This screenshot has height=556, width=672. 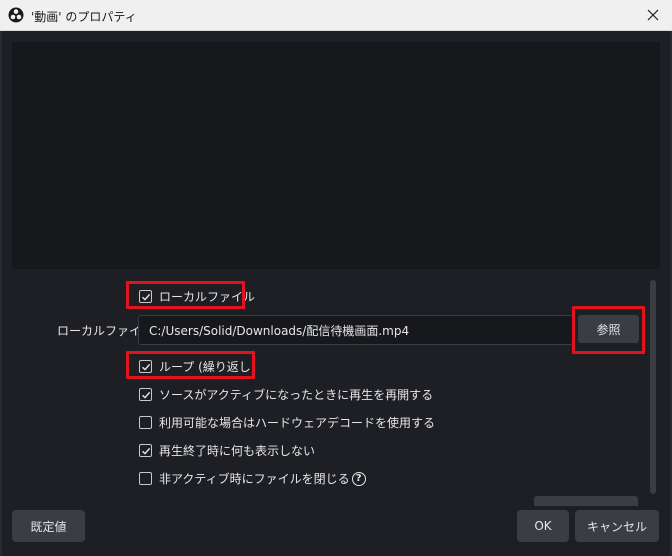 I want to click on window-title: '動画' のプロパティ, so click(x=84, y=17).